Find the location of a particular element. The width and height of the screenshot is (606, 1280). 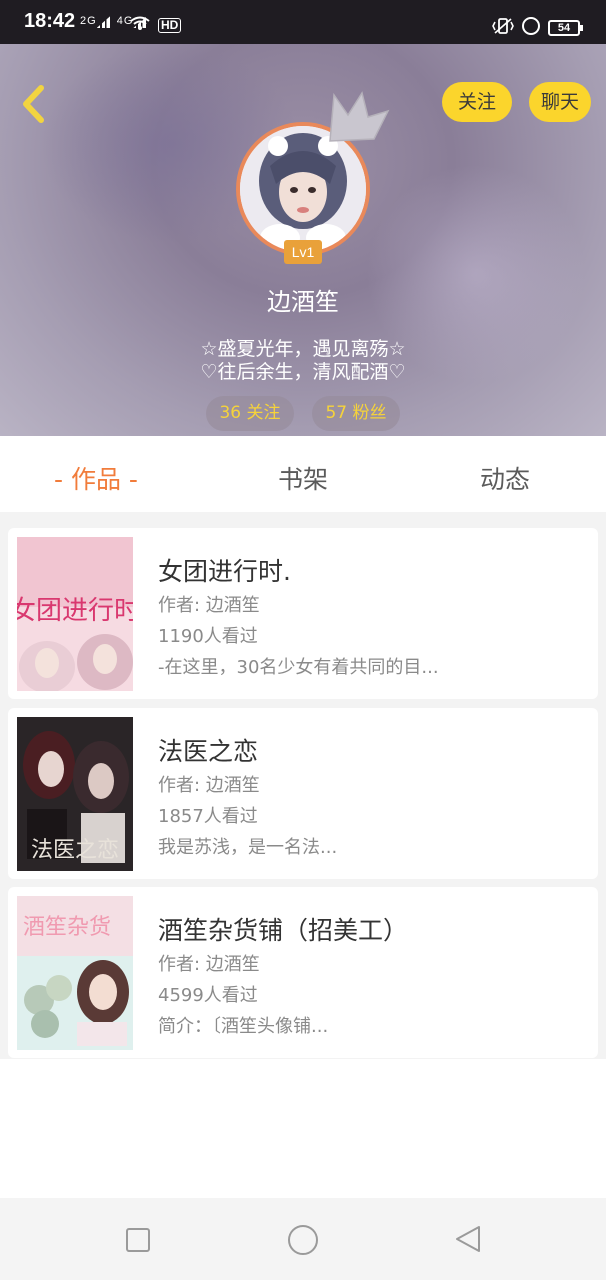

back-button is located at coordinates (34, 104).